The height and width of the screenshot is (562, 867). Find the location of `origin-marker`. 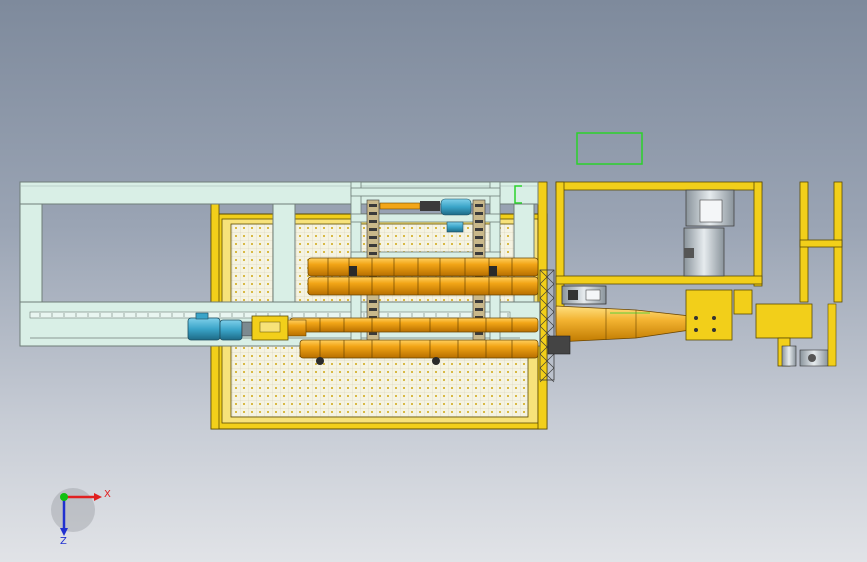

origin-marker is located at coordinates (64, 497).